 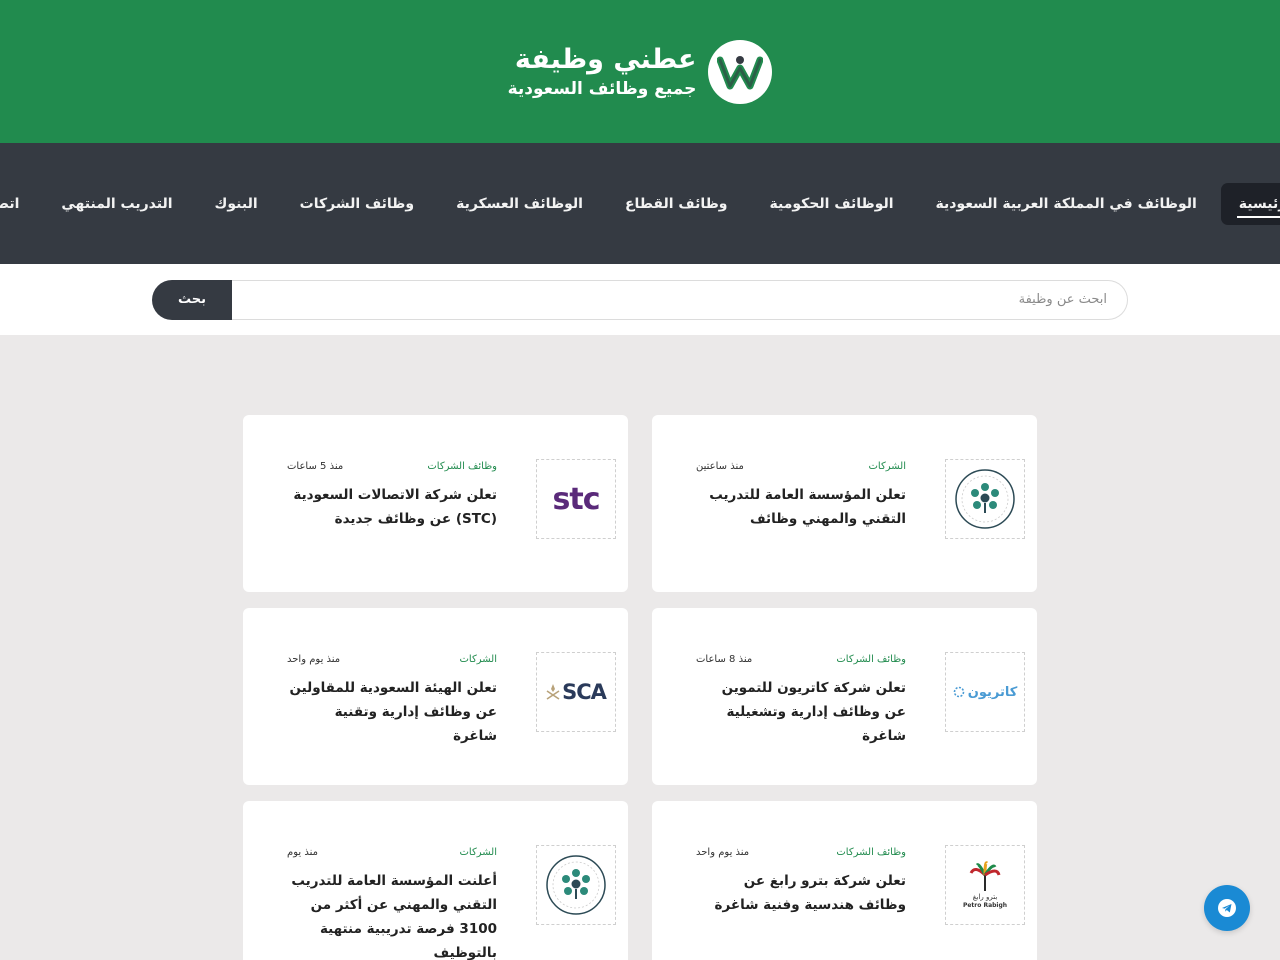 I want to click on nav-item-military-jobs: الوظائف العسكرية, so click(x=519, y=204).